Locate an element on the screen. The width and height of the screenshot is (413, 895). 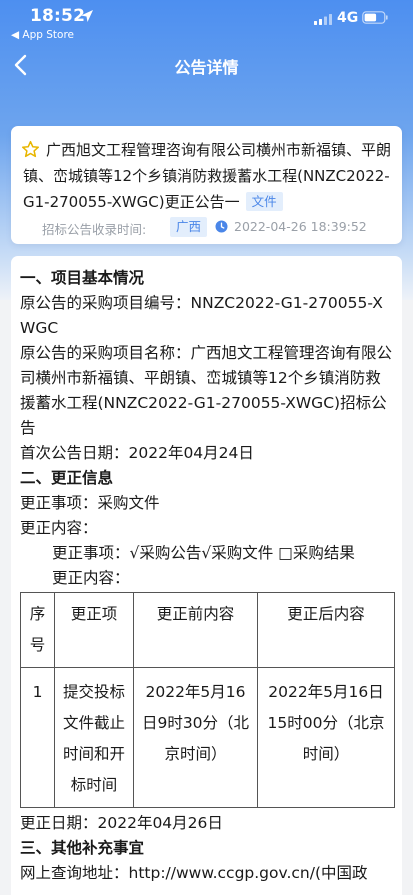
project-code: 原公告的采购项目编号：NNZC2022-G1-270055-XWGC is located at coordinates (201, 315).